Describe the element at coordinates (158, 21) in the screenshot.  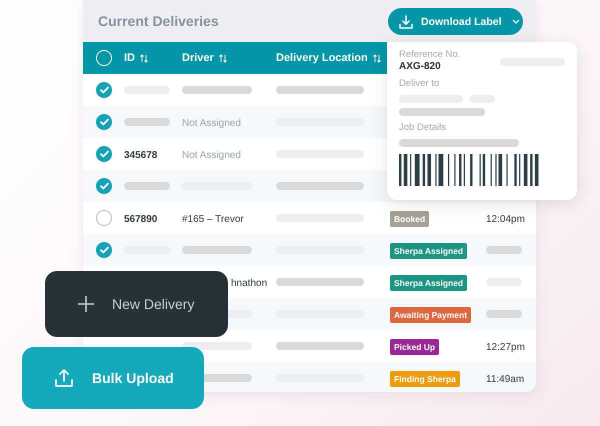
I see `section-title: Current Deliveries` at that location.